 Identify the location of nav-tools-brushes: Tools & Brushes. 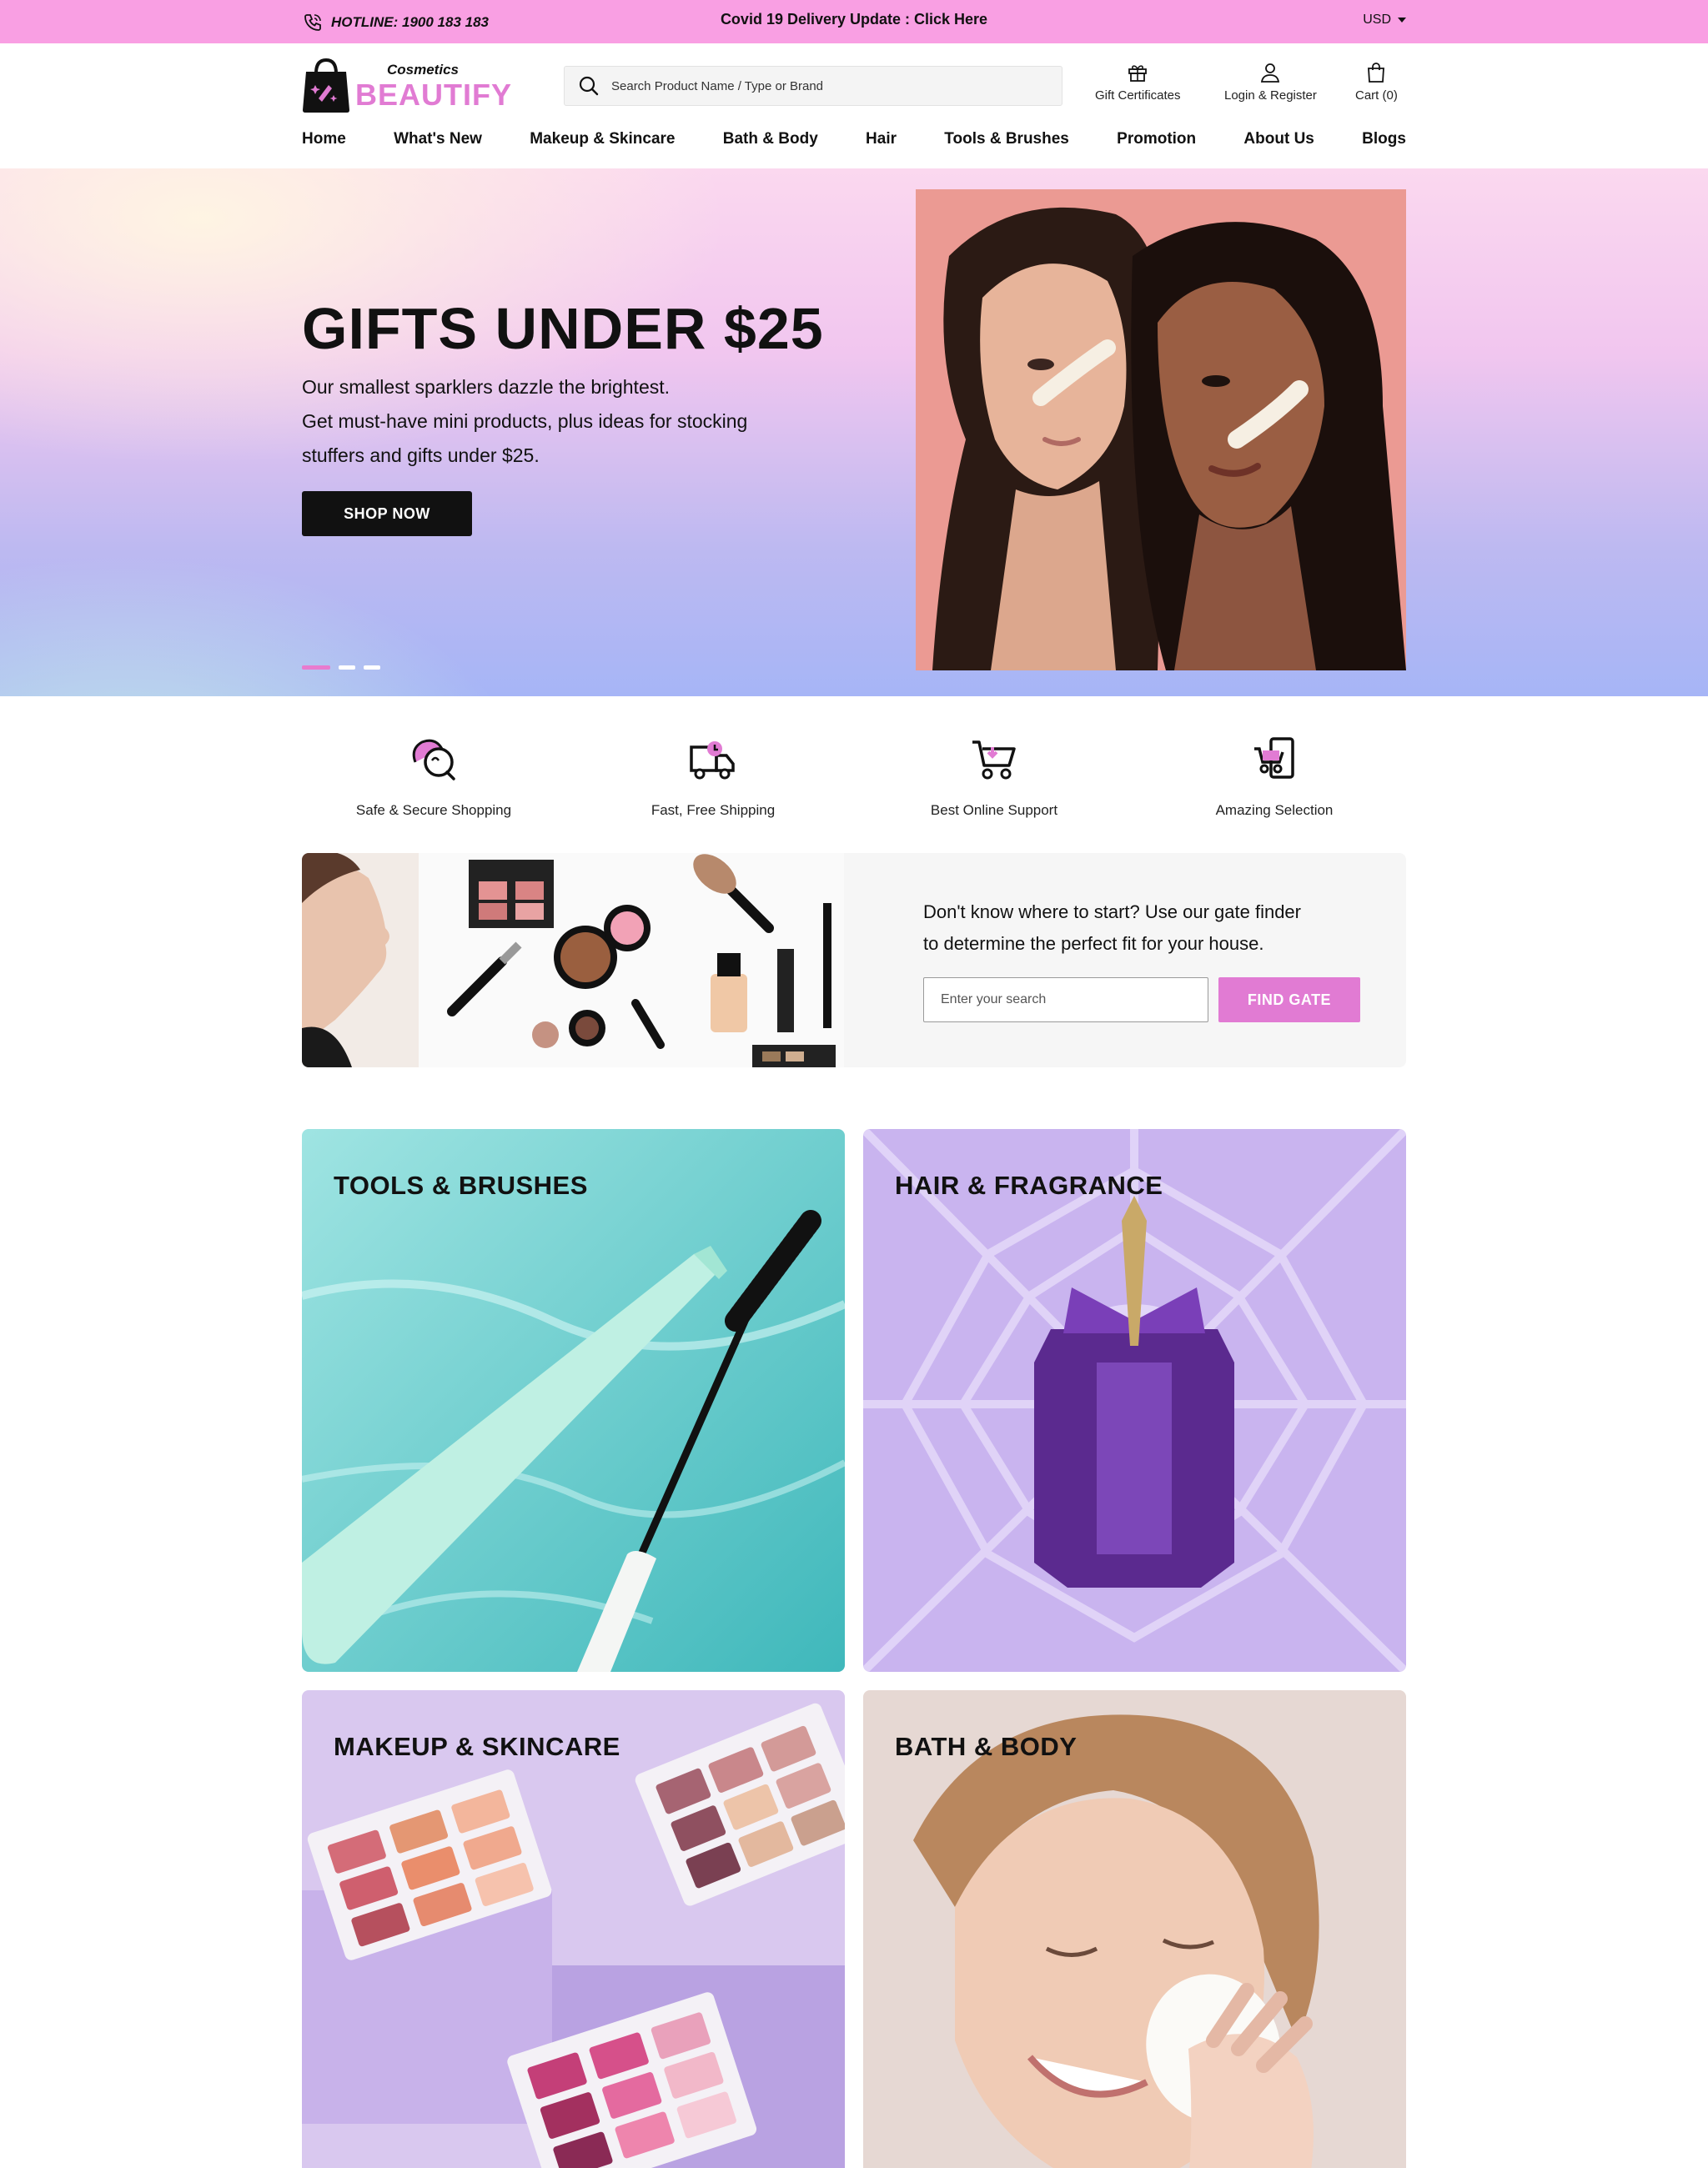
(1006, 142).